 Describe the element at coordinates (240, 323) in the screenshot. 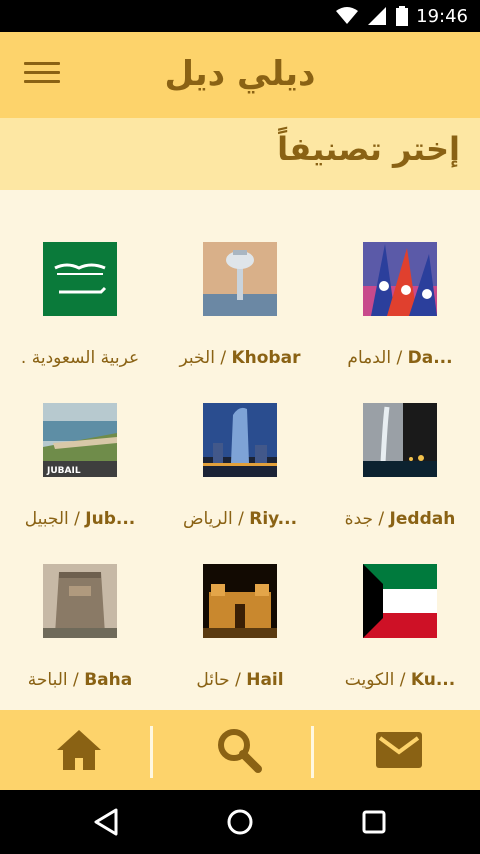

I see `category-khobar: الخبر / Khobar` at that location.